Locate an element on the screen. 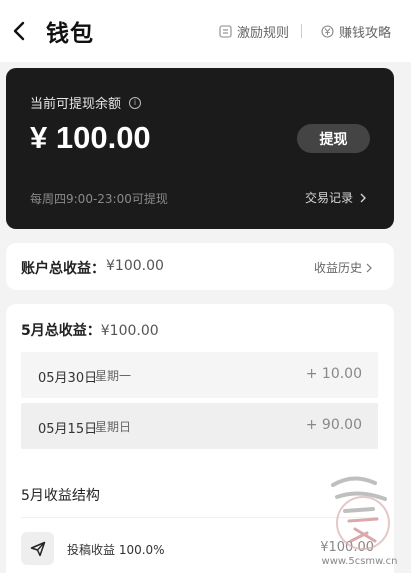  earning-guide-link: 赚钱攻略 is located at coordinates (356, 31).